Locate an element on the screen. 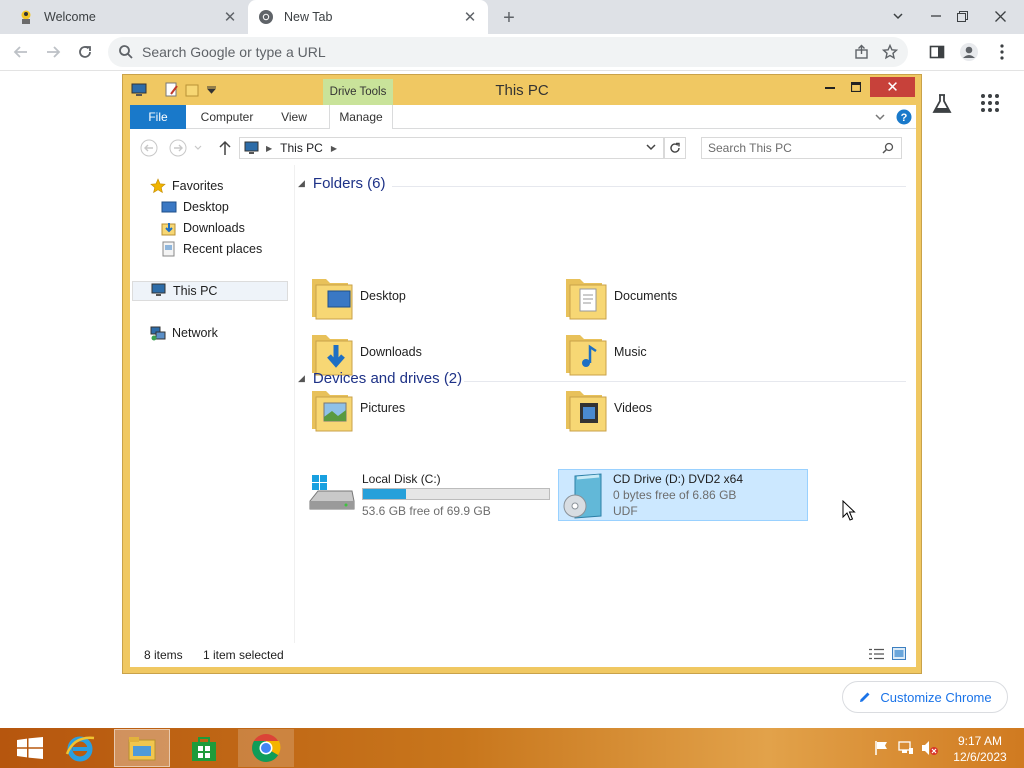 The image size is (1024, 768). labs-flask-icon is located at coordinates (942, 104).